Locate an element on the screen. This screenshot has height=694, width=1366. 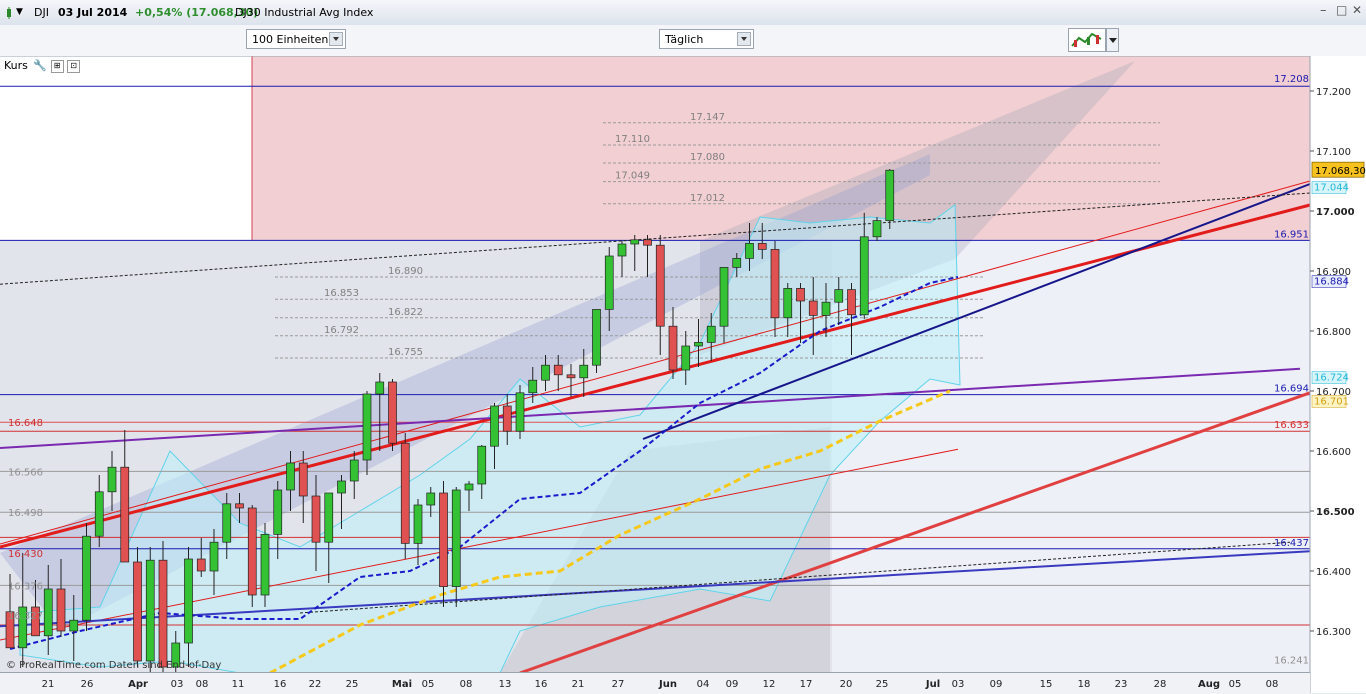
x-tick-label: 21 is located at coordinates (578, 684).